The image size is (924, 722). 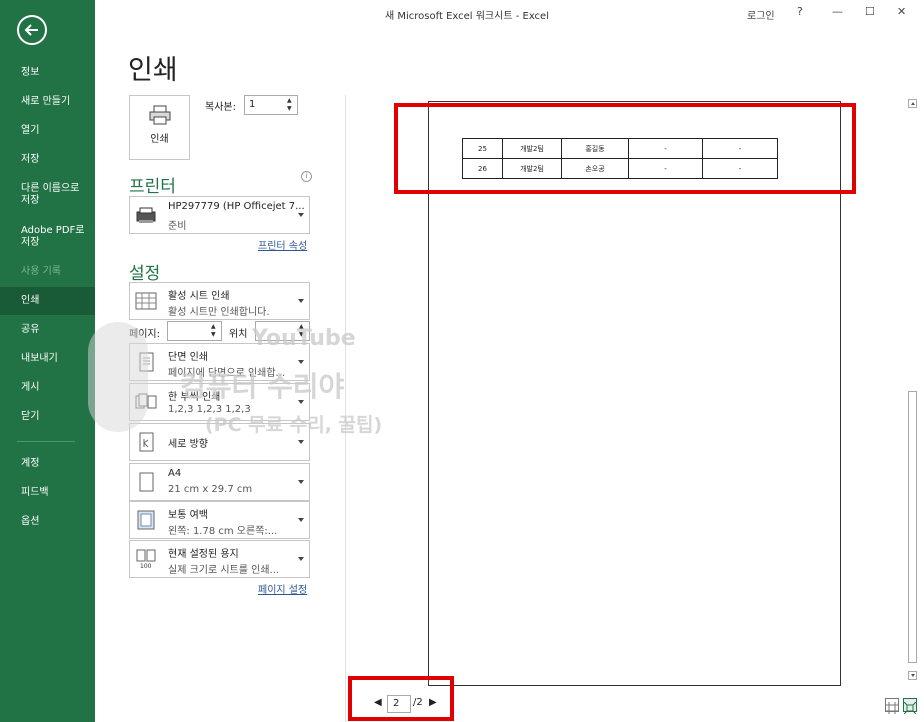 I want to click on sidebar-item-options: 옵션, so click(x=47, y=522).